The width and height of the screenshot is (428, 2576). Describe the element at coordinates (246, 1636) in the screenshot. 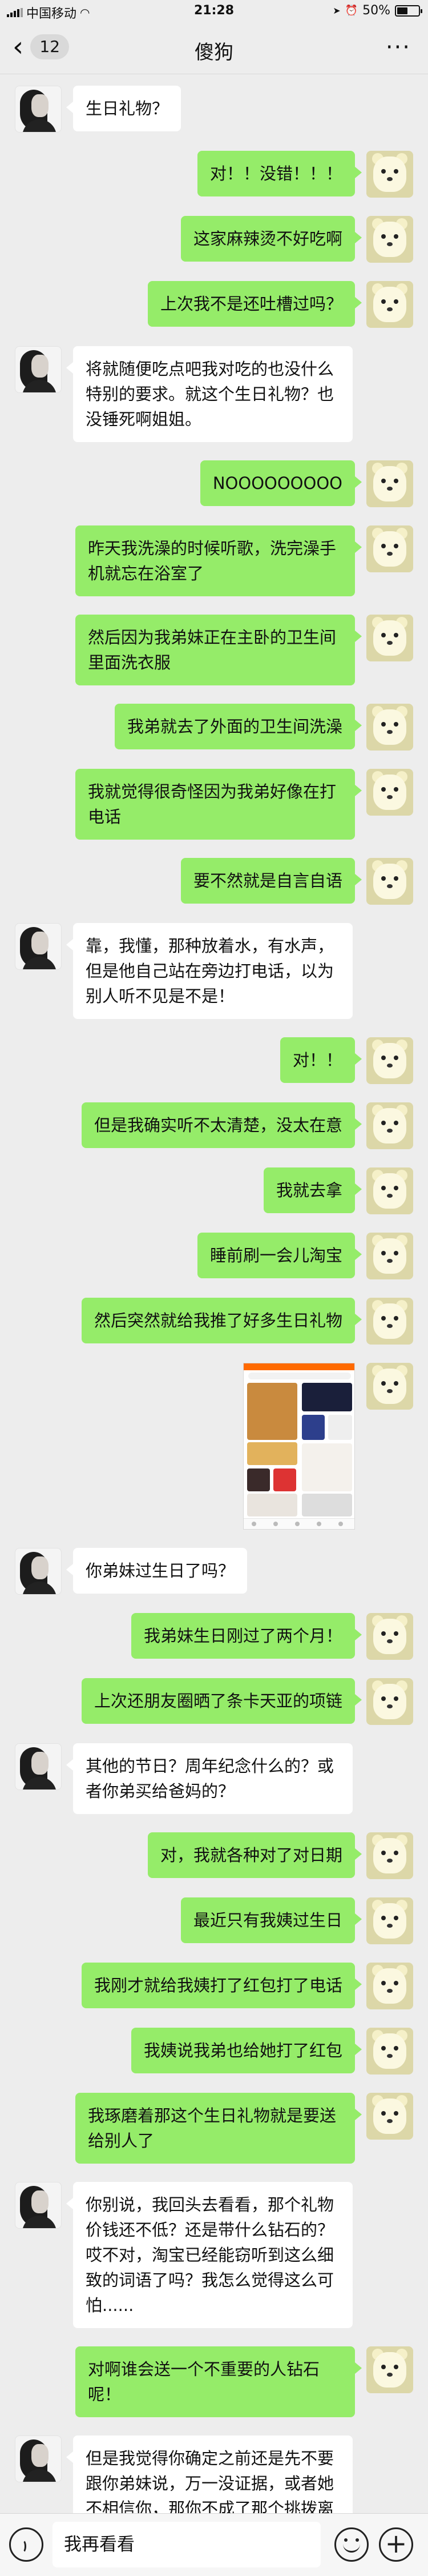

I see `sent-message-bubble: 我弟妹生日刚过了两个月！` at that location.